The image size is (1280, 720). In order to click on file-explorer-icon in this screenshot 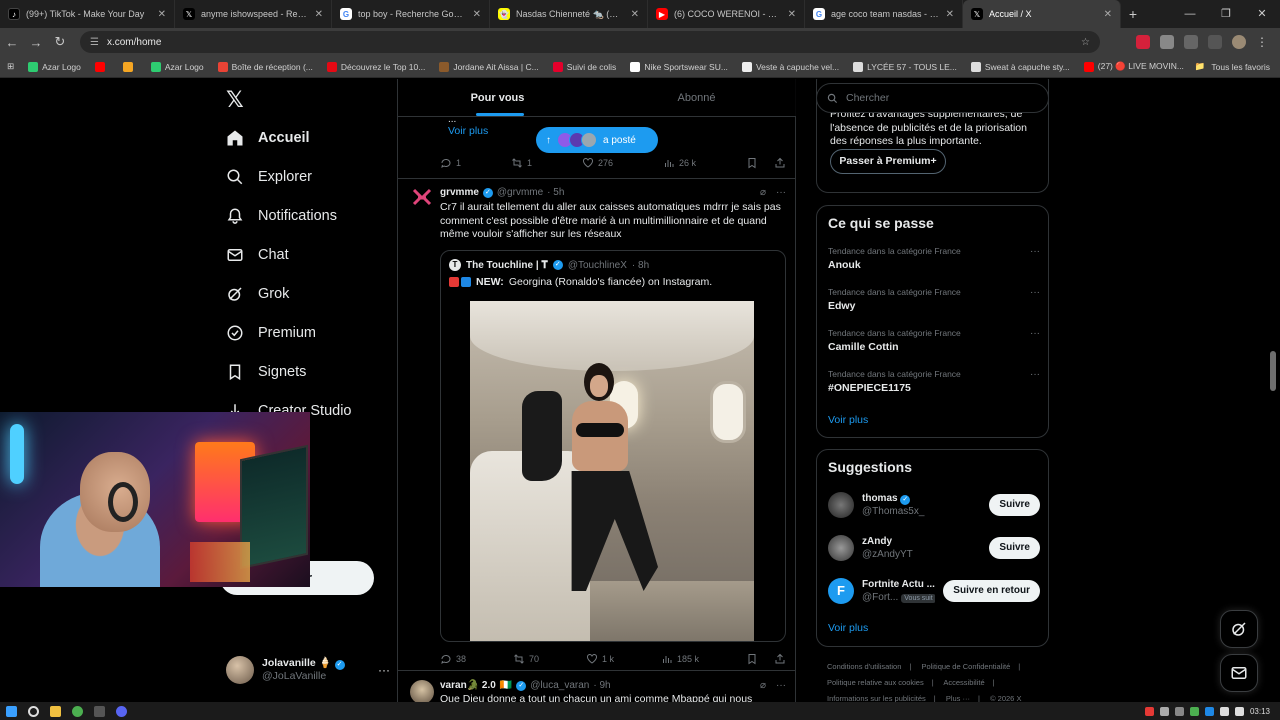, I will do `click(55, 711)`.